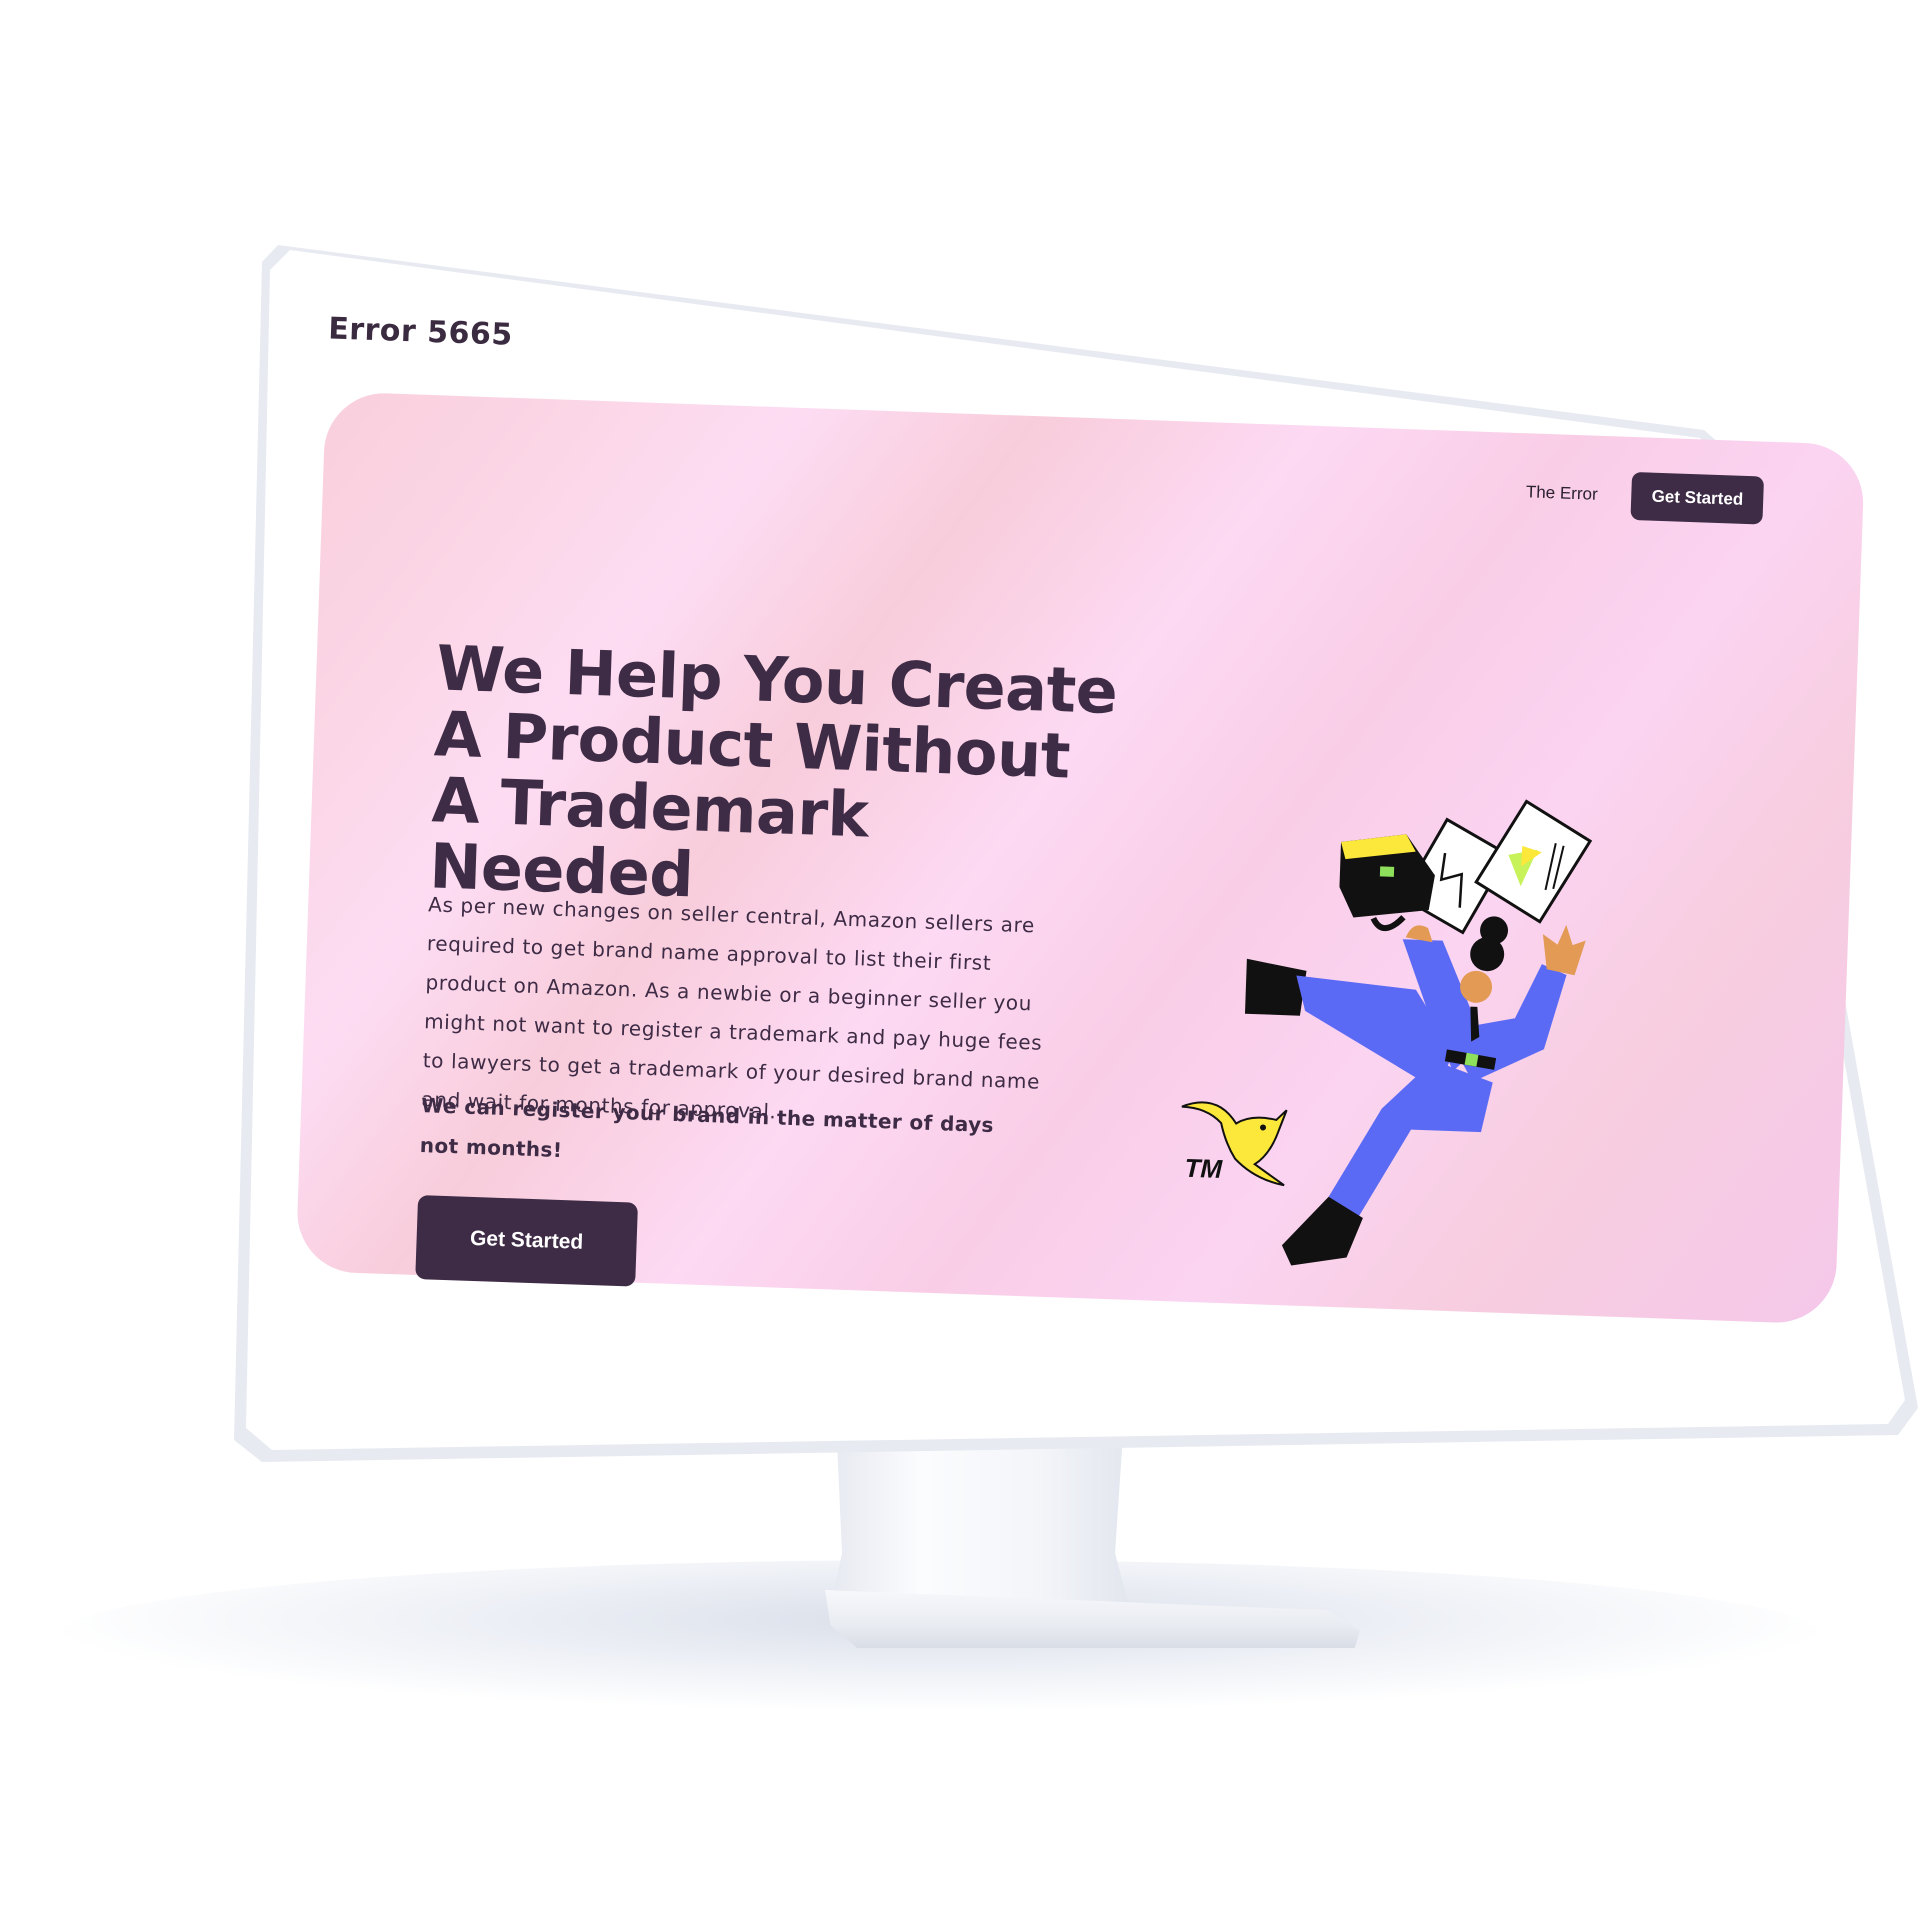 The image size is (1920, 1920). What do you see at coordinates (1562, 493) in the screenshot?
I see `nav-link-the-error: The Error` at bounding box center [1562, 493].